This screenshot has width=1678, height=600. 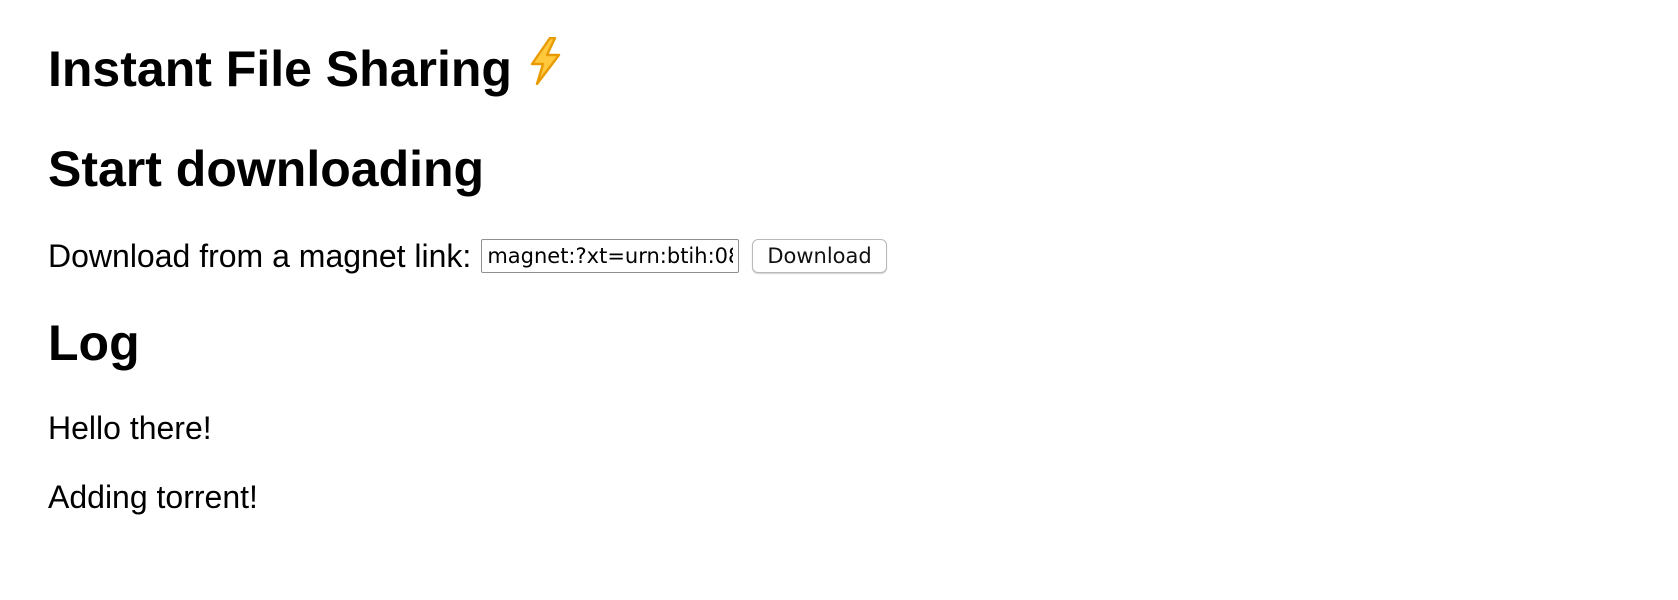 I want to click on page-title: Instant File Sharing, so click(x=306, y=68).